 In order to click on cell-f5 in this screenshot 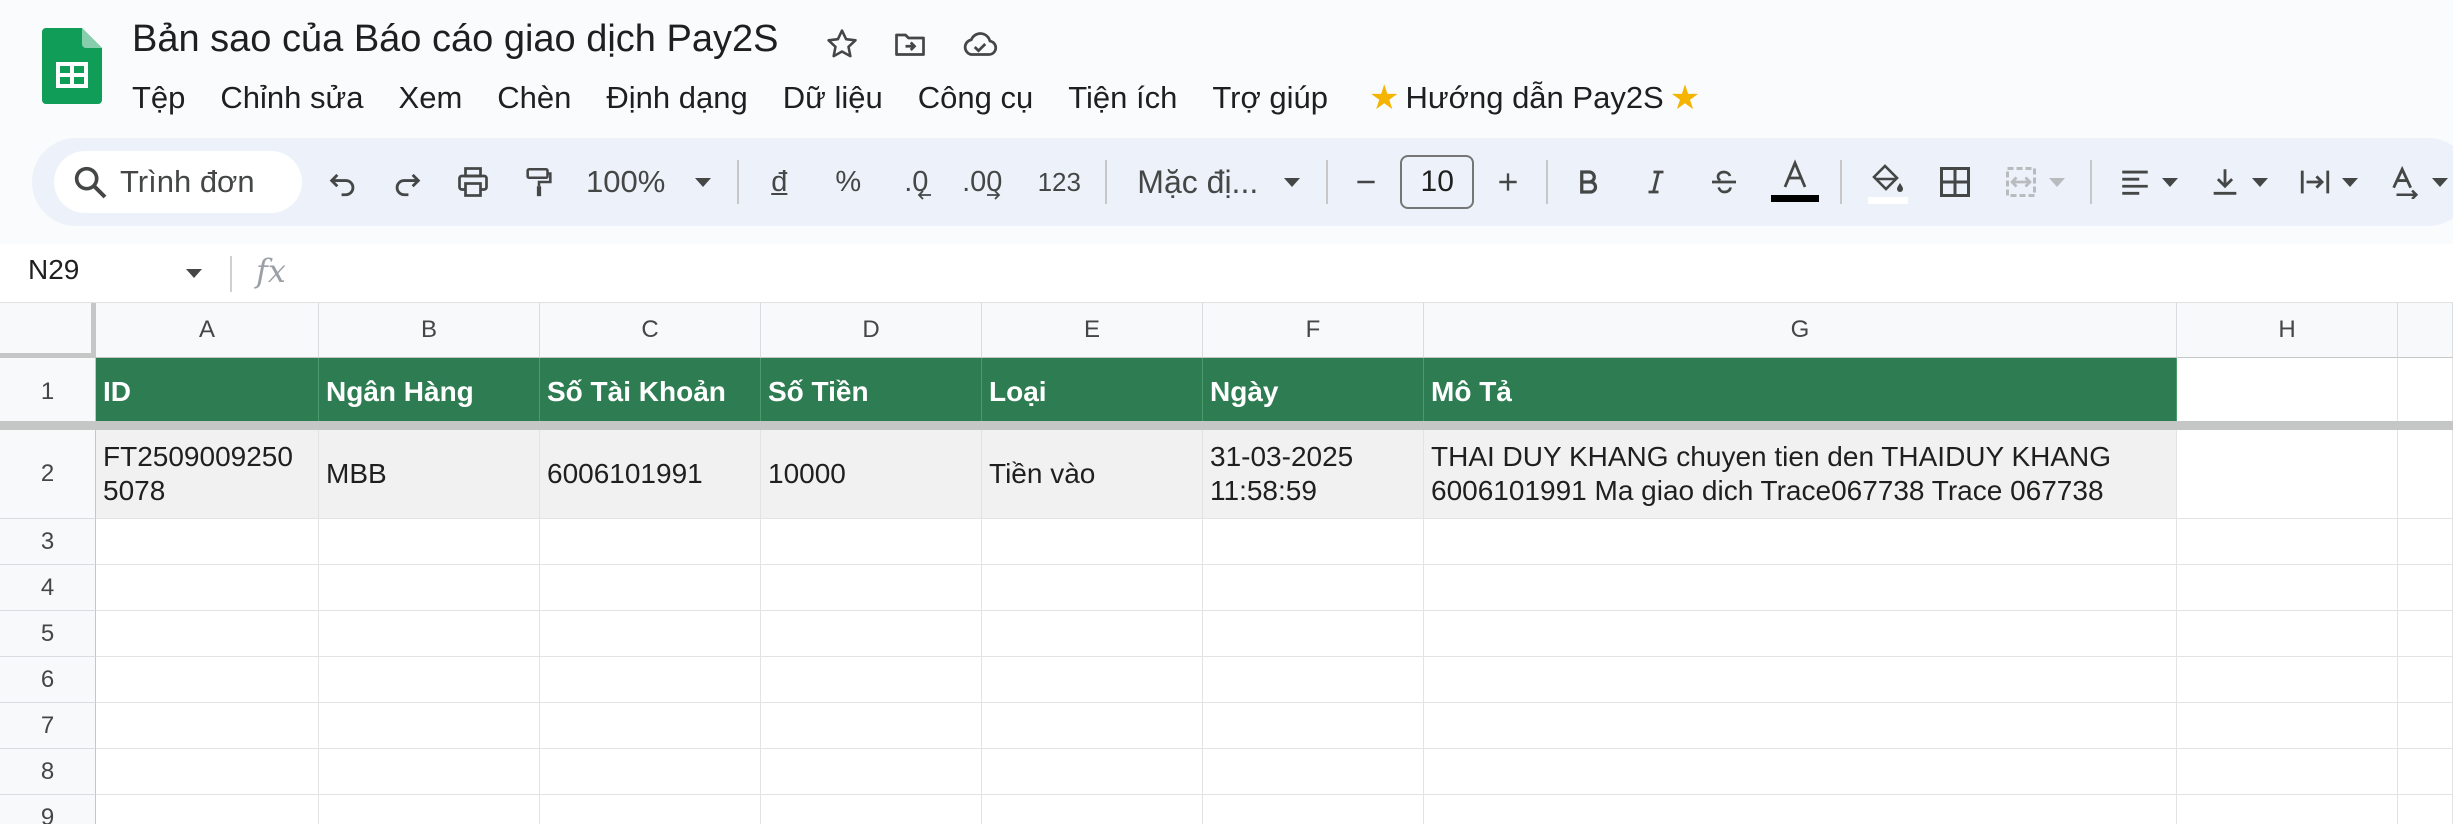, I will do `click(1313, 634)`.